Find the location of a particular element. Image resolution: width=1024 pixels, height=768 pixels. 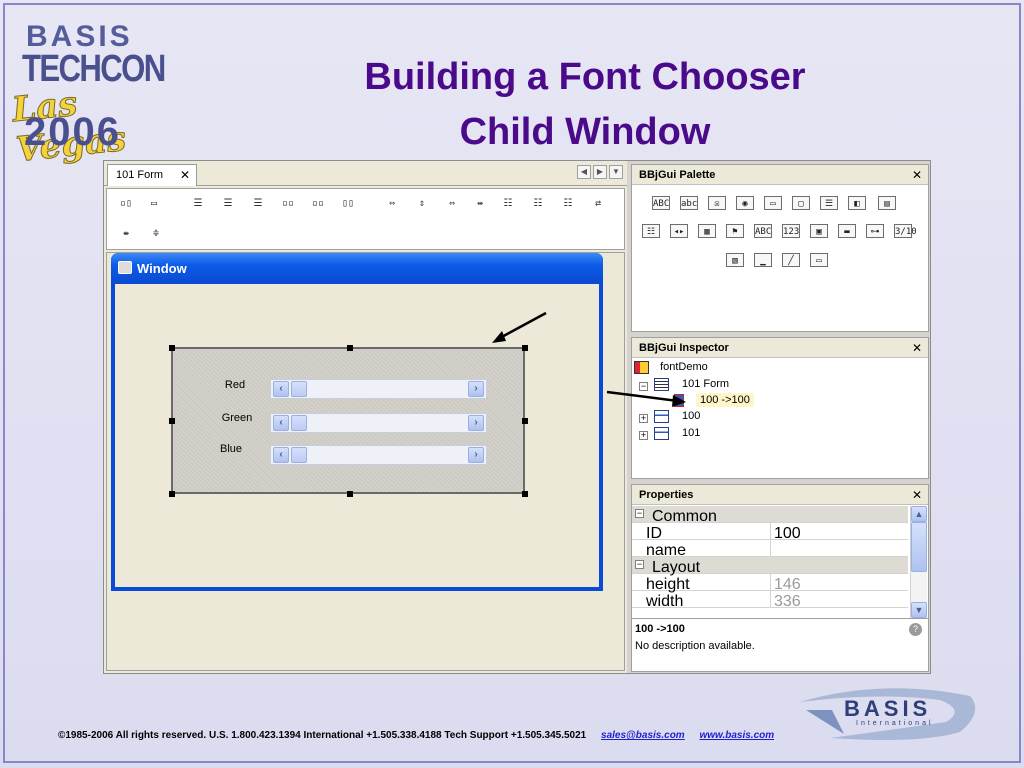

tree-item-100-100: 100 ->100 is located at coordinates (725, 400).